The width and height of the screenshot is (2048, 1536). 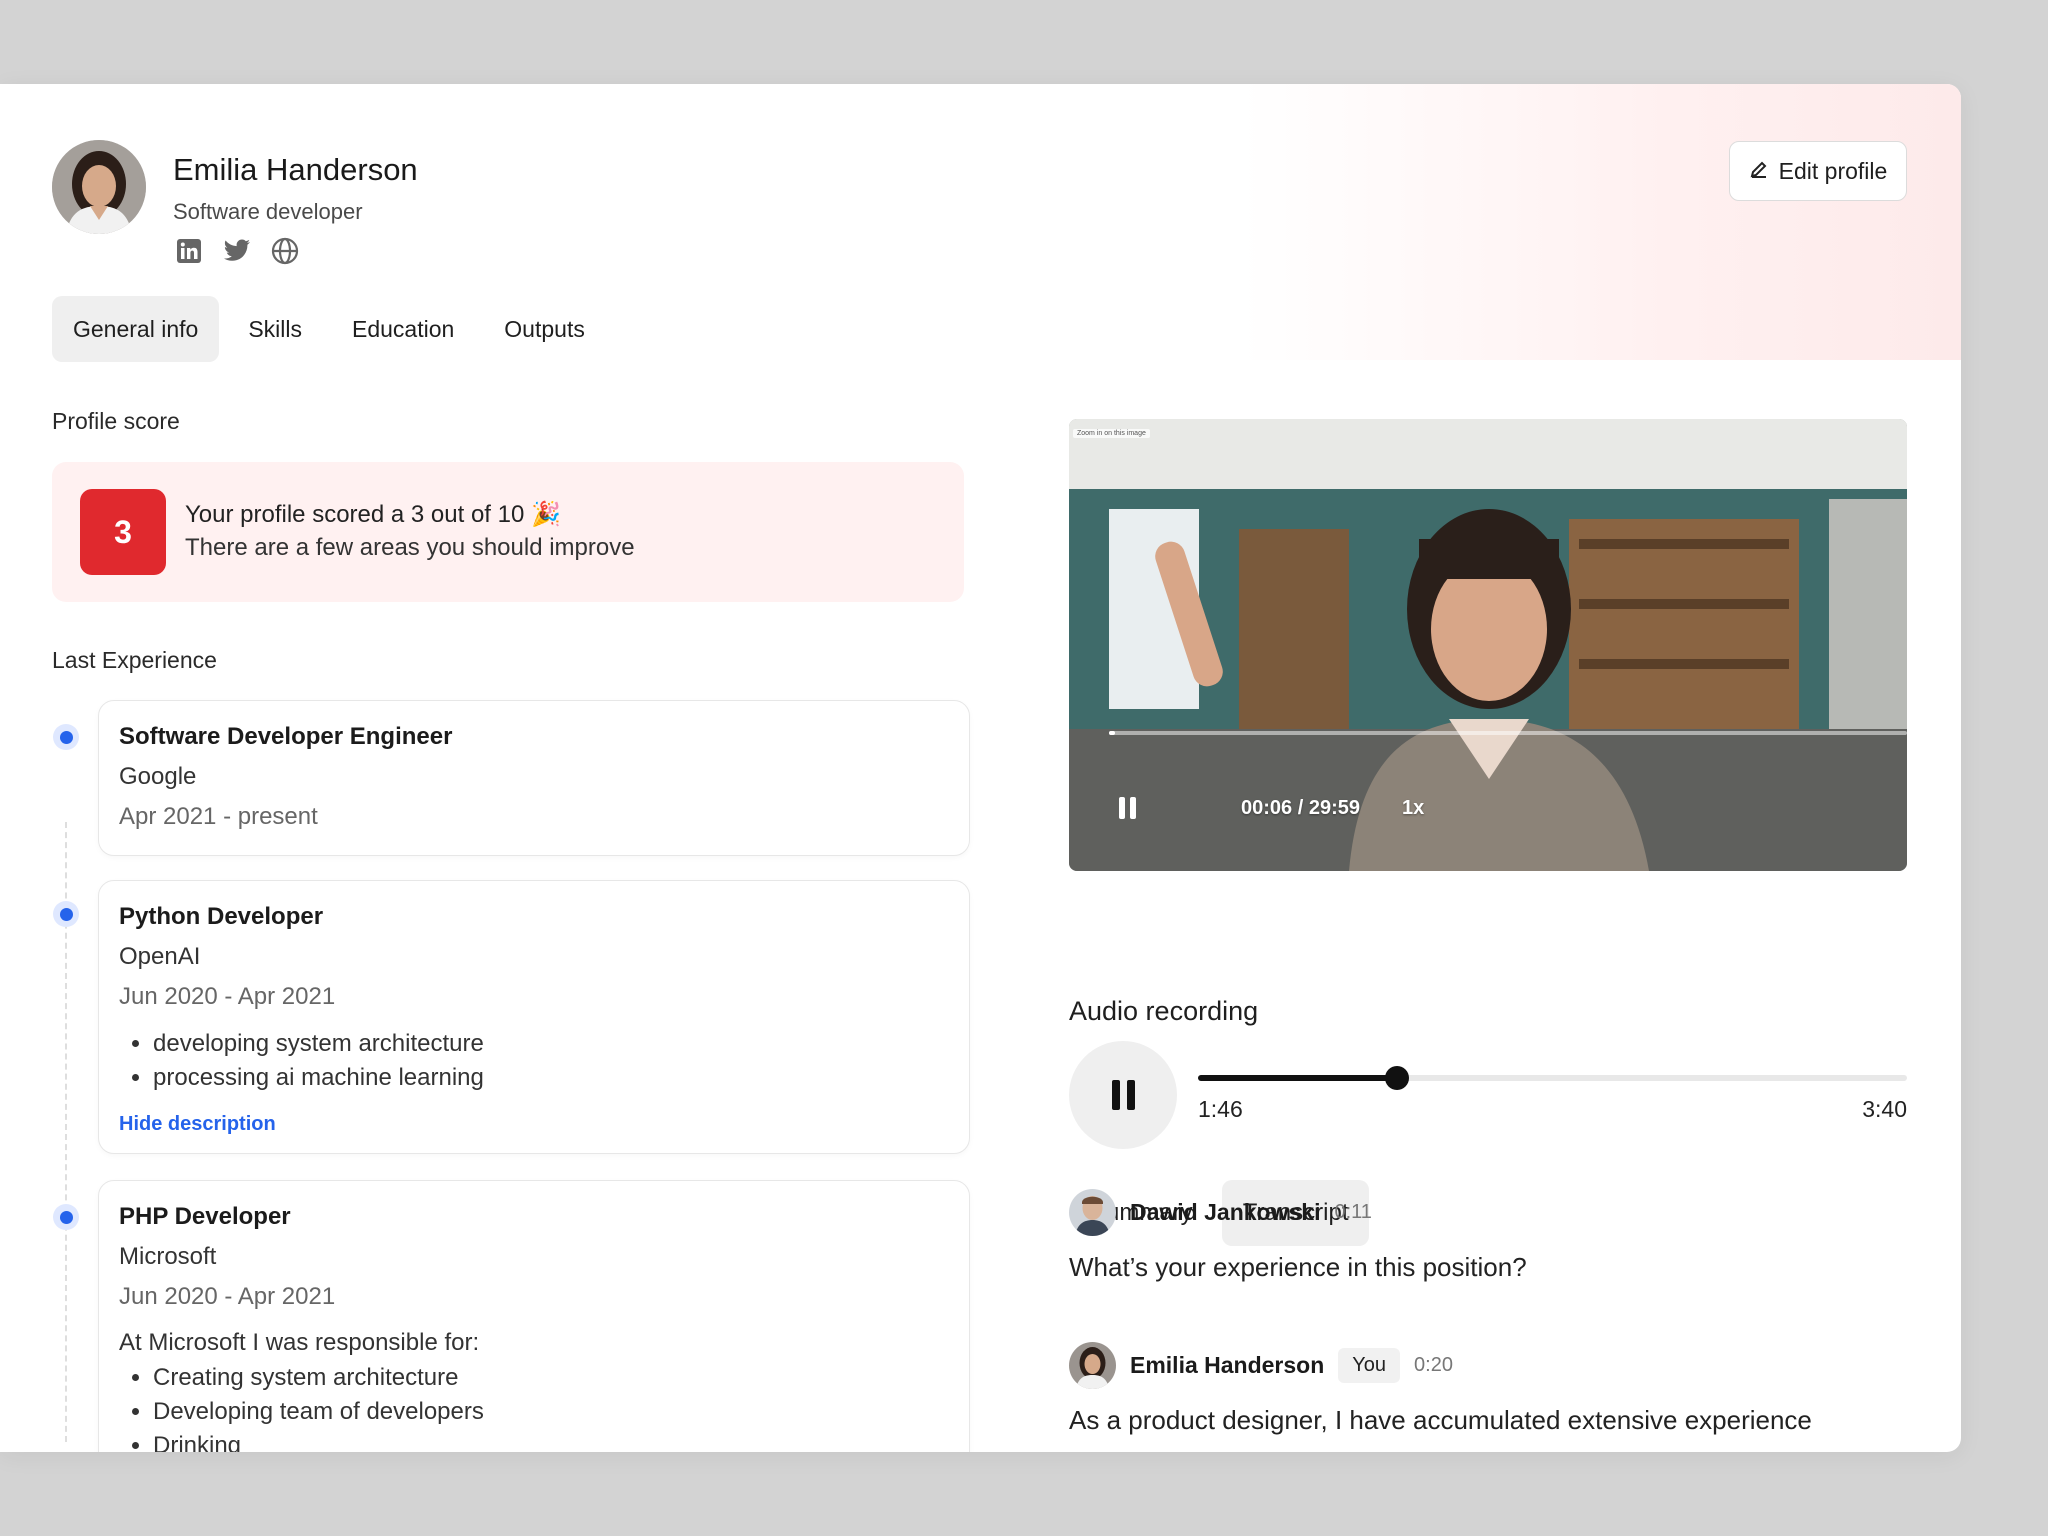 I want to click on profile-name: Emilia Handerson, so click(x=295, y=169).